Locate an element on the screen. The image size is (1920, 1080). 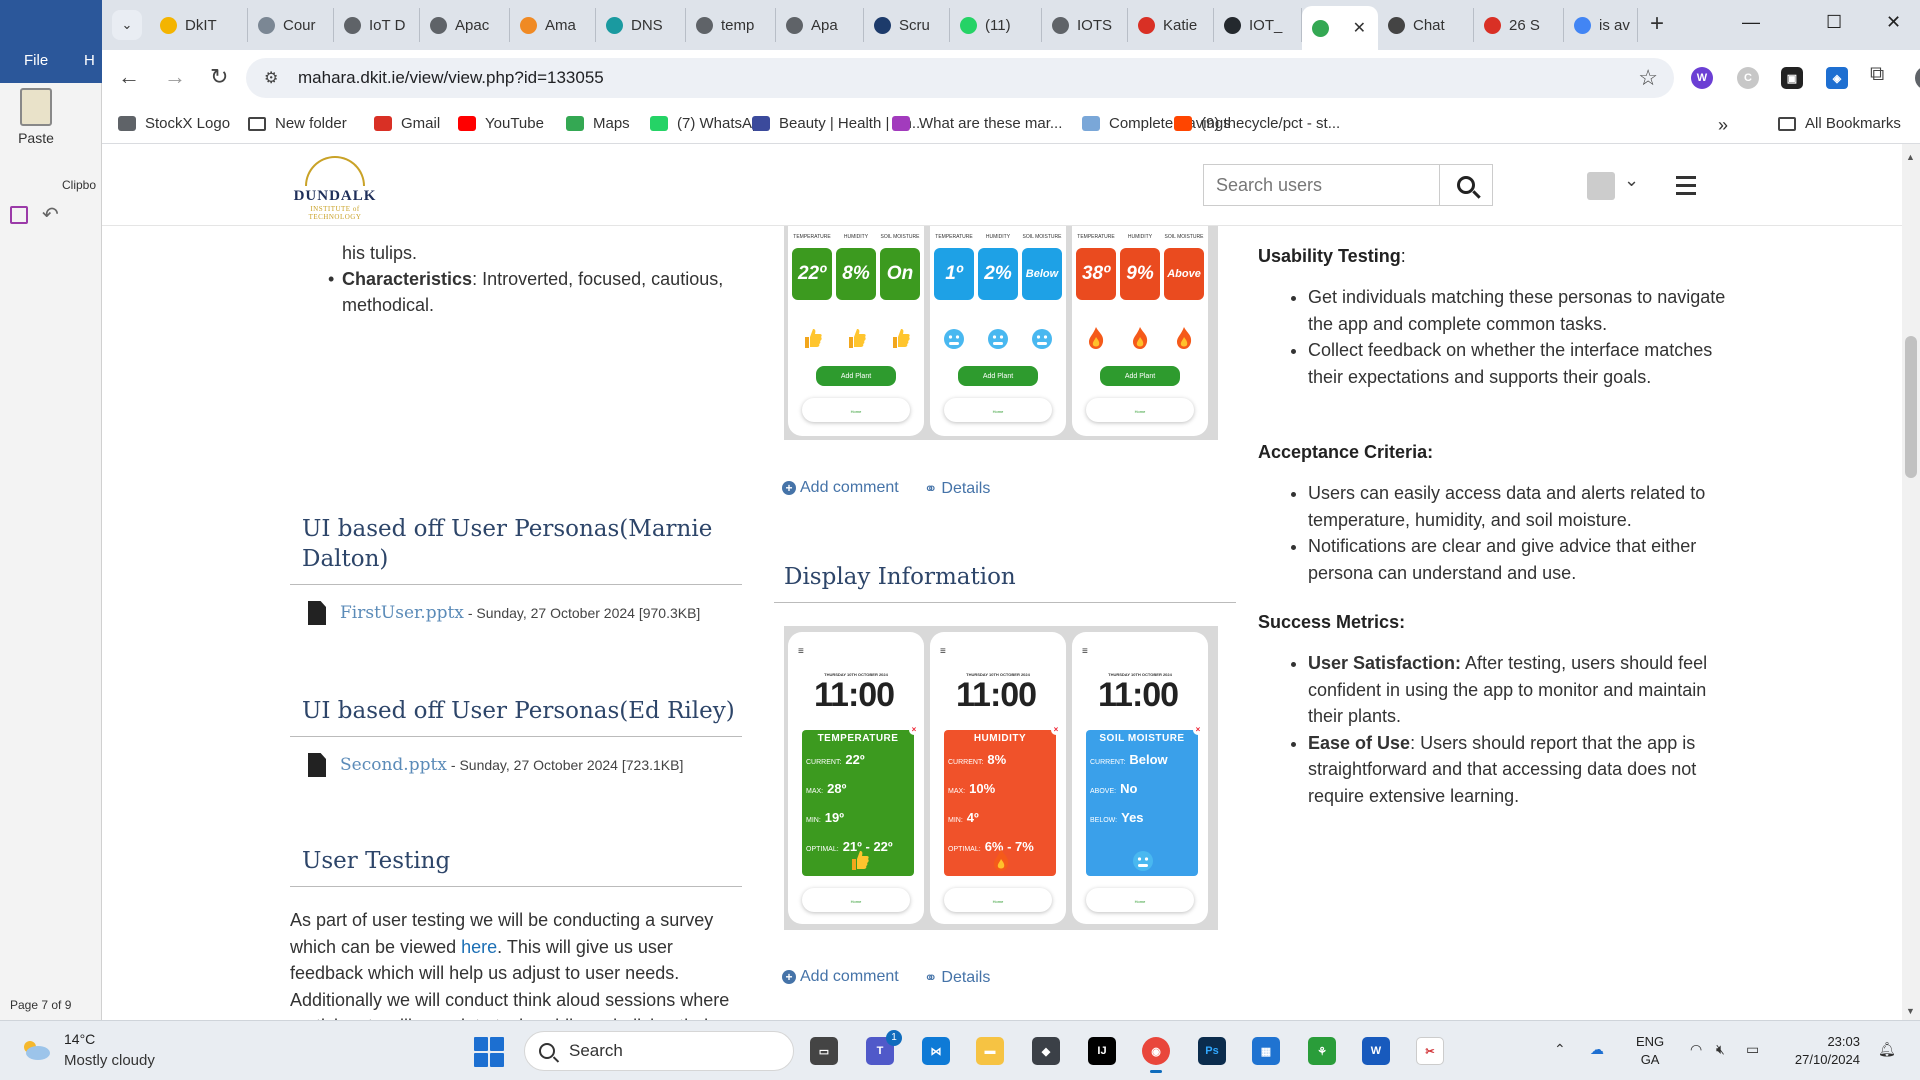
undo-icon: ↶ is located at coordinates (50, 214).